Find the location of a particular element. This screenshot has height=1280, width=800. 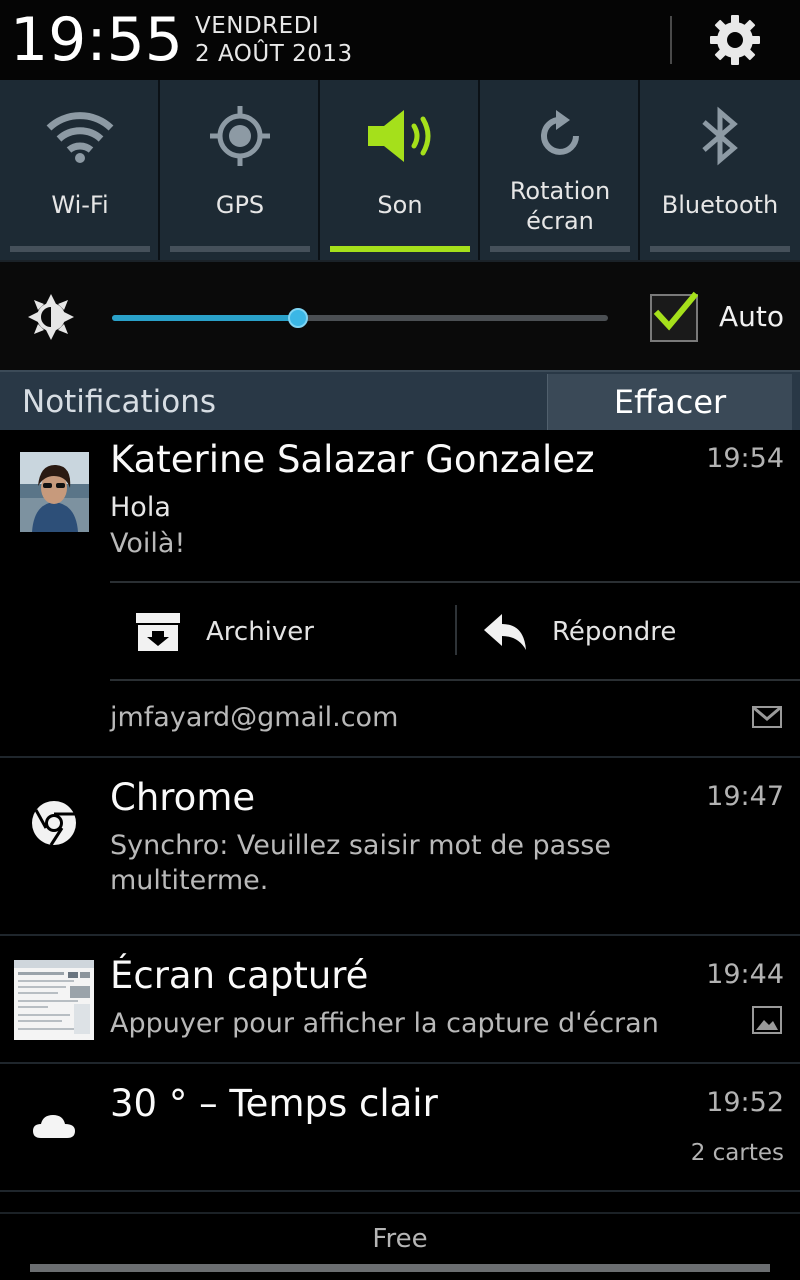

notification-actions: Archiver Répondre is located at coordinates (400, 631).